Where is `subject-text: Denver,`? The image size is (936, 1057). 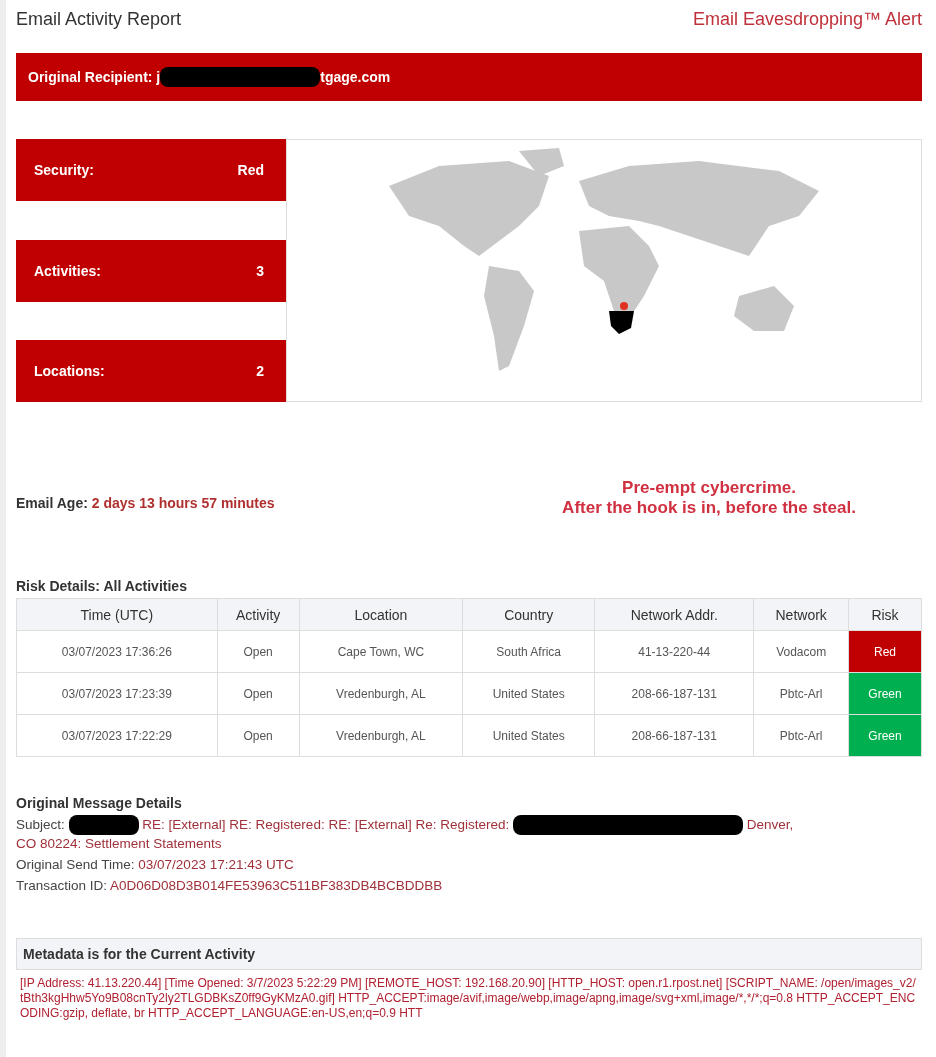
subject-text: Denver, is located at coordinates (770, 824).